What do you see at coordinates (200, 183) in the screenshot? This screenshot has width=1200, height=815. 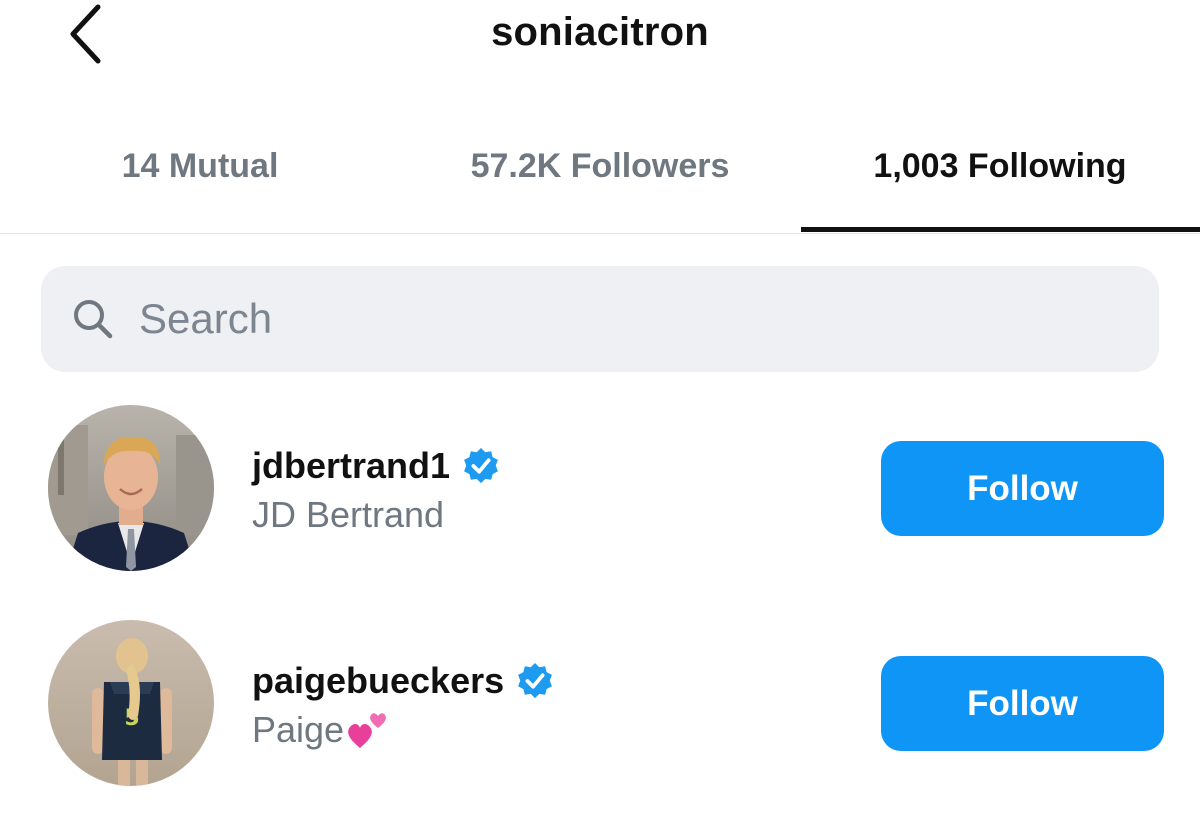 I see `tab-mutual: 14 Mutual` at bounding box center [200, 183].